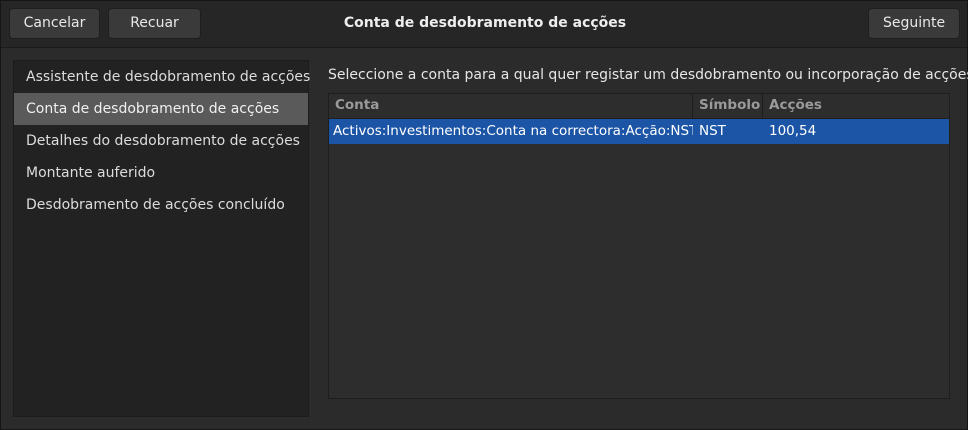 The height and width of the screenshot is (430, 968). I want to click on sidebar-item-split-account: Conta de desdobramento de acções, so click(161, 109).